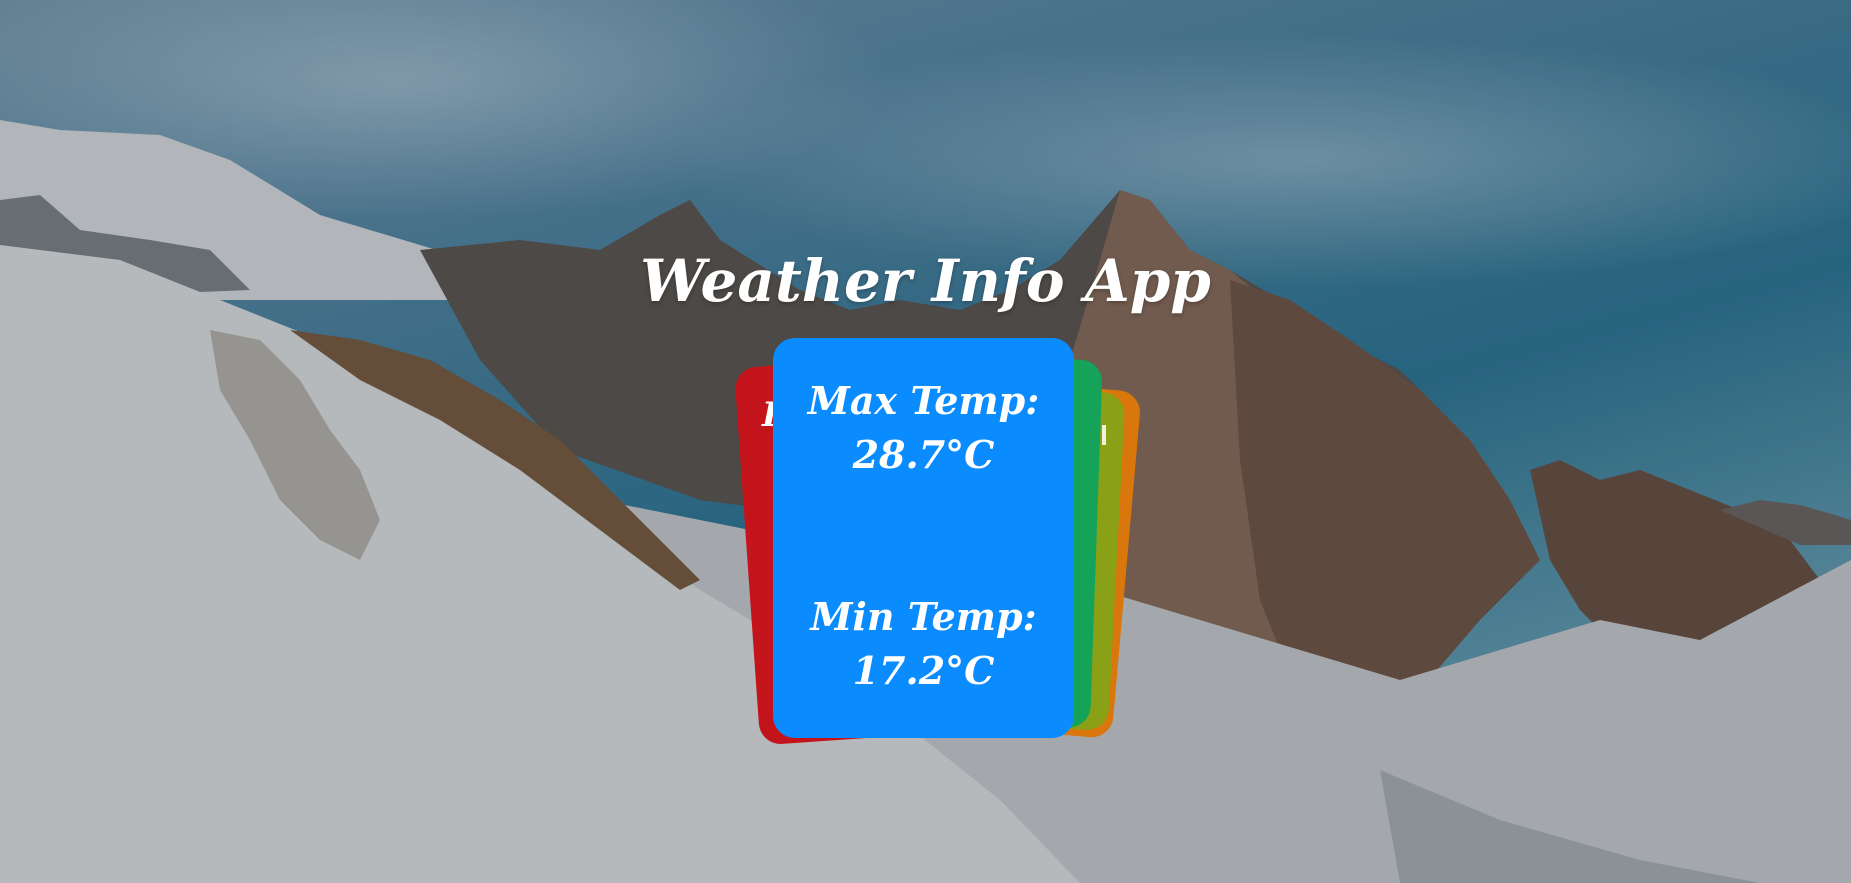  Describe the element at coordinates (923, 644) in the screenshot. I see `min-temp-block: Min Temp: 17.2°C` at that location.